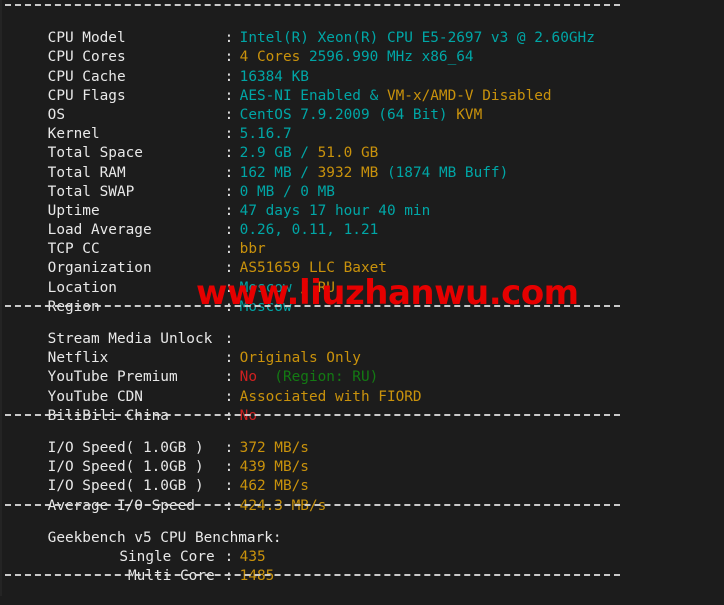 This screenshot has width=724, height=605. What do you see at coordinates (300, 95) in the screenshot?
I see `value-cpu-flags-aes: AES-NI Enabled` at bounding box center [300, 95].